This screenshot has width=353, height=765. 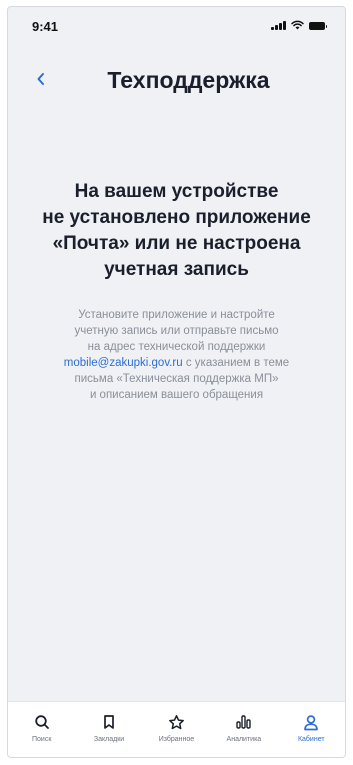 I want to click on tab-label: Избранное, so click(x=176, y=739).